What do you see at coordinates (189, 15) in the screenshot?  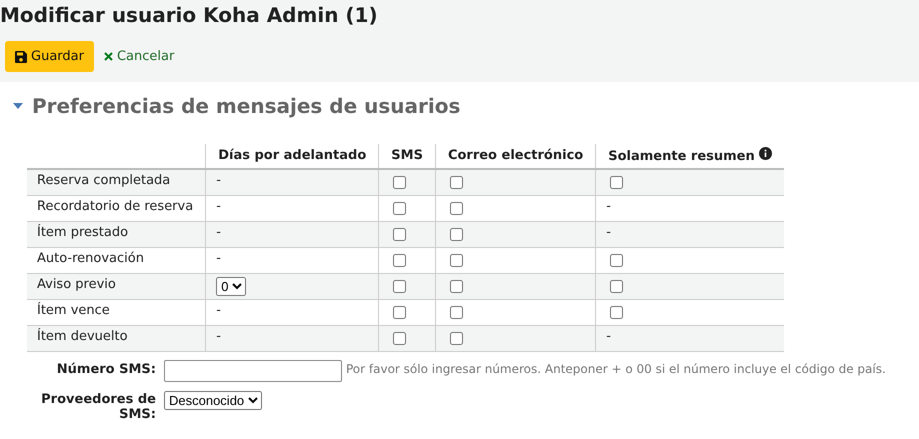 I see `page-title: Modificar usuario Koha Admin (1)` at bounding box center [189, 15].